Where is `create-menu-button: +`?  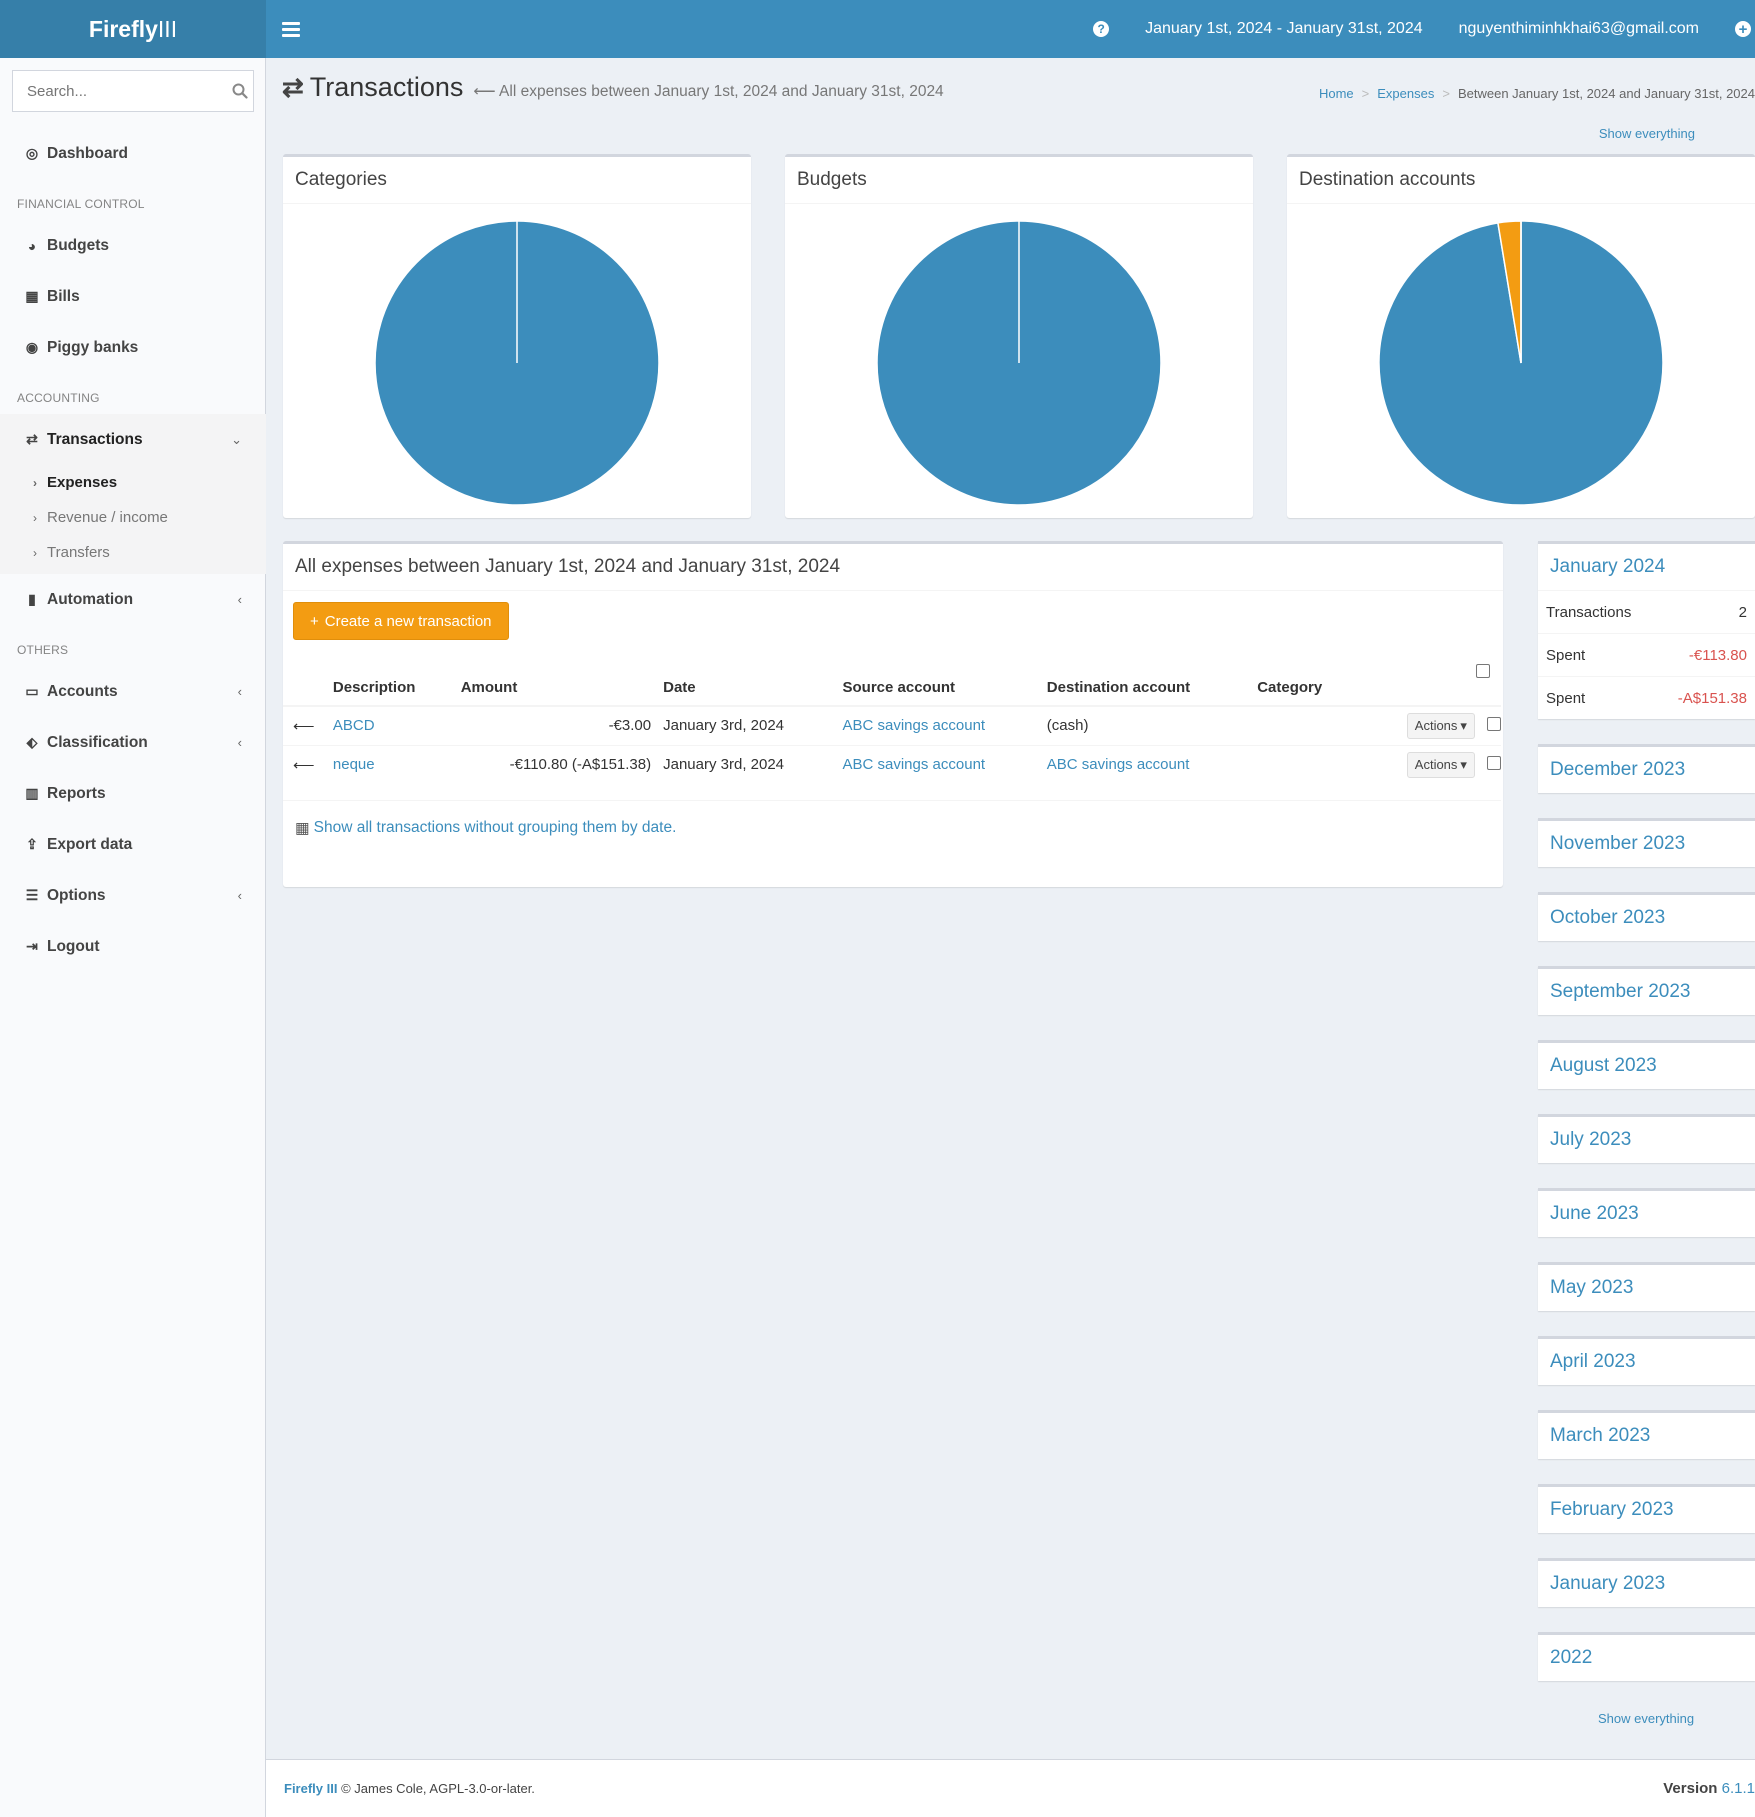
create-menu-button: + is located at coordinates (1736, 29).